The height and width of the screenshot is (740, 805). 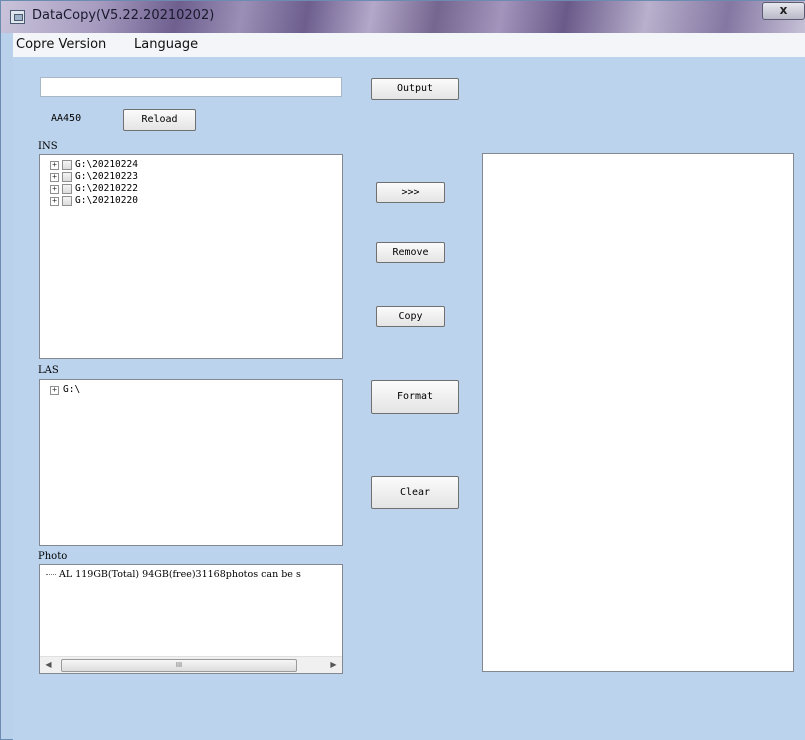 What do you see at coordinates (410, 316) in the screenshot?
I see `copy-button: Copy` at bounding box center [410, 316].